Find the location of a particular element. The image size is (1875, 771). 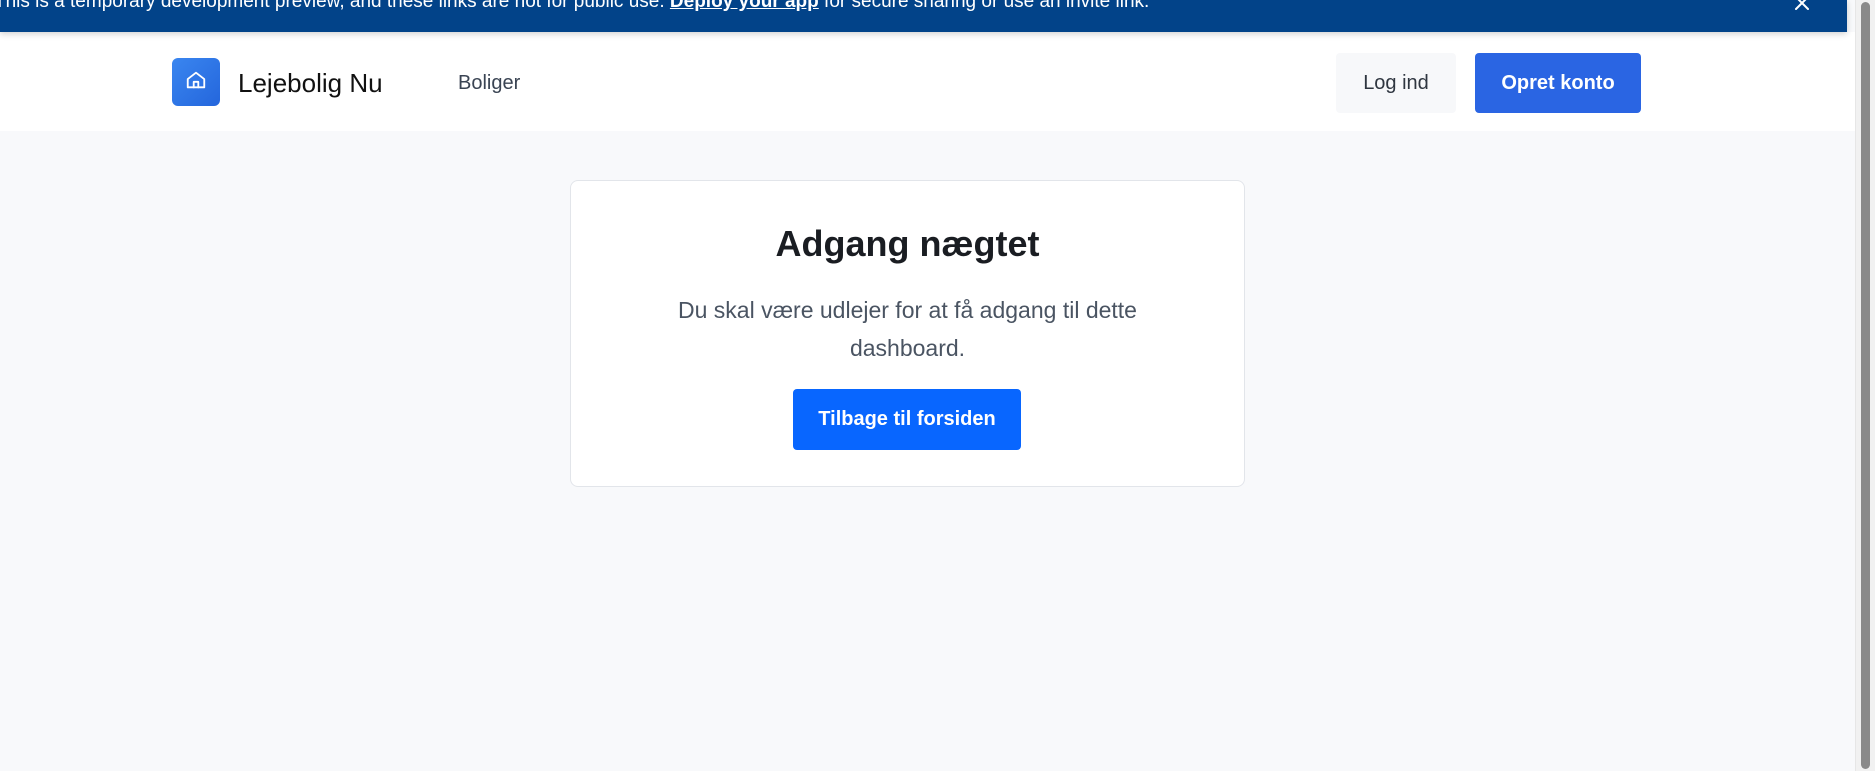

back-to-home-button: Tilbage til forsiden is located at coordinates (907, 419).